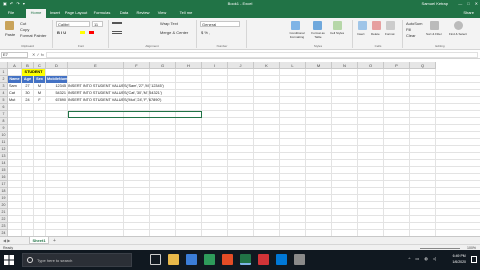  Describe the element at coordinates (423, 258) in the screenshot. I see `system-tray-icons: ^ ▭ ◍ ◁` at that location.